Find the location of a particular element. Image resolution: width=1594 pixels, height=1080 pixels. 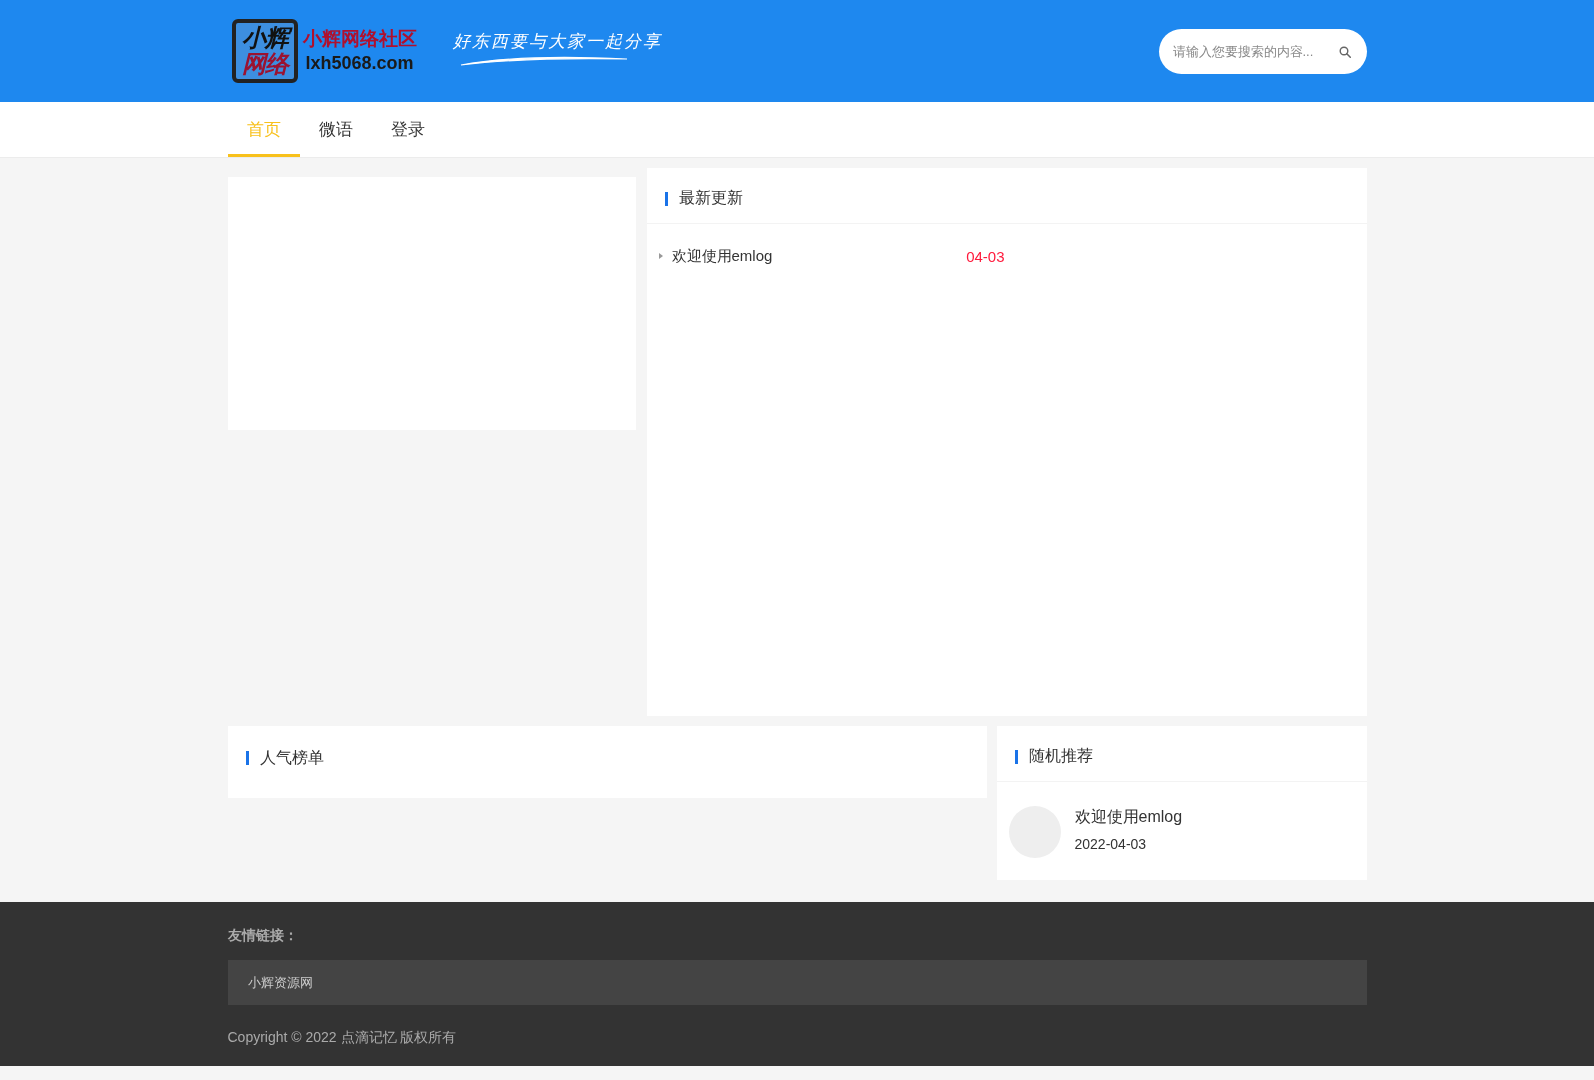

nav-tab: 微语 is located at coordinates (335, 129).